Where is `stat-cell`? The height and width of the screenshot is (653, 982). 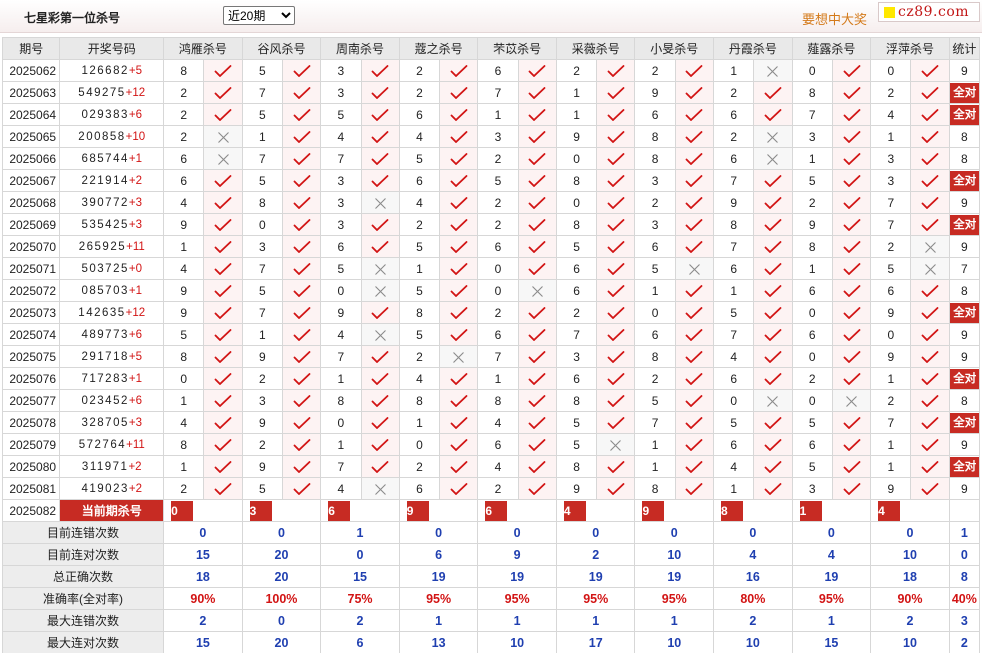
stat-cell is located at coordinates (964, 510).